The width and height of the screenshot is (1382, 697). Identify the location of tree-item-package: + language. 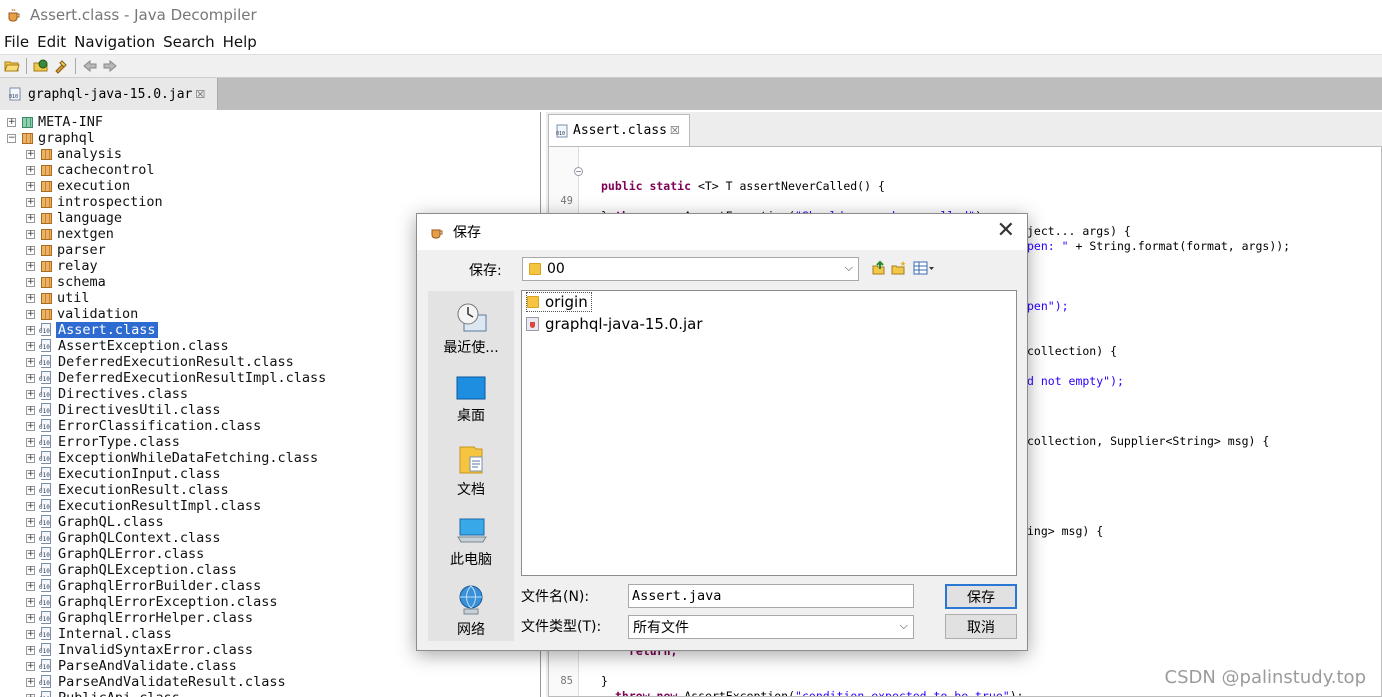
(74, 218).